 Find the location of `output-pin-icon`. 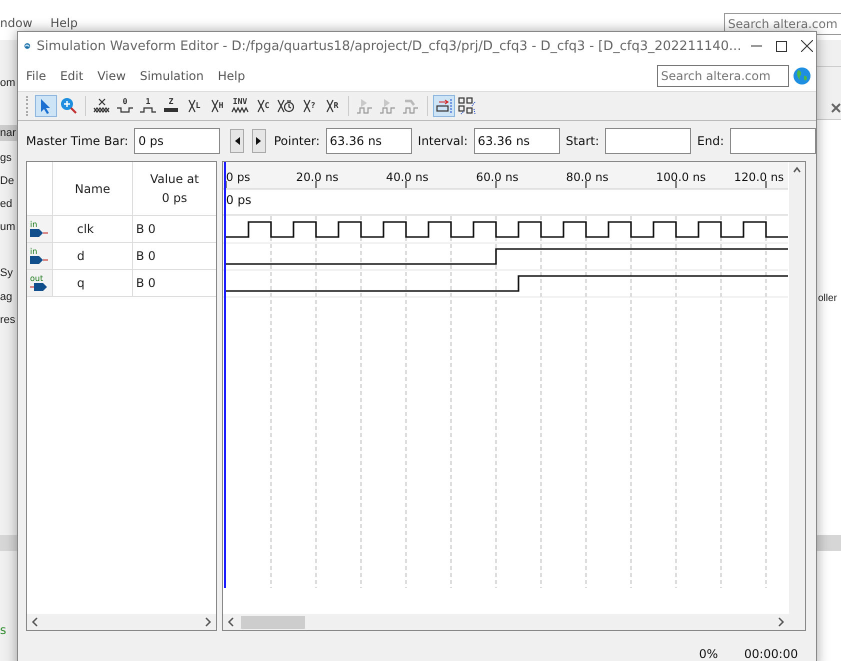

output-pin-icon is located at coordinates (39, 287).